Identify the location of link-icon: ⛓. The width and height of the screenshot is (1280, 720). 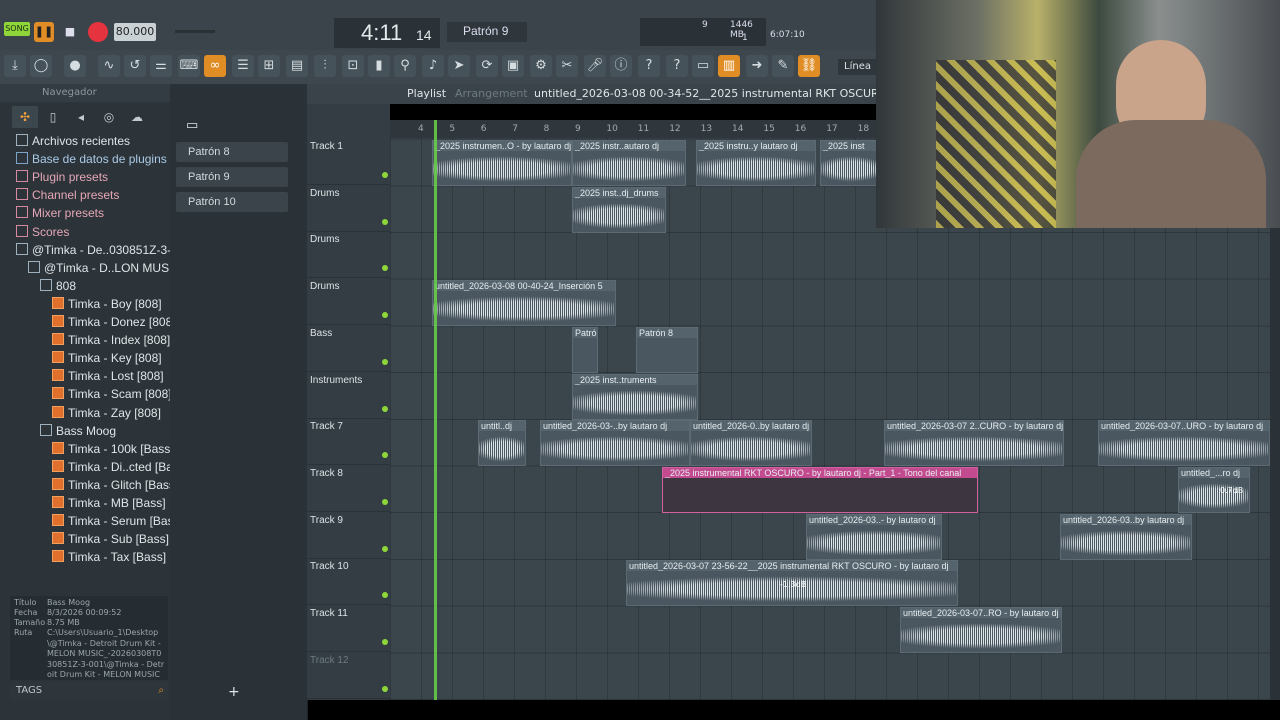
(809, 66).